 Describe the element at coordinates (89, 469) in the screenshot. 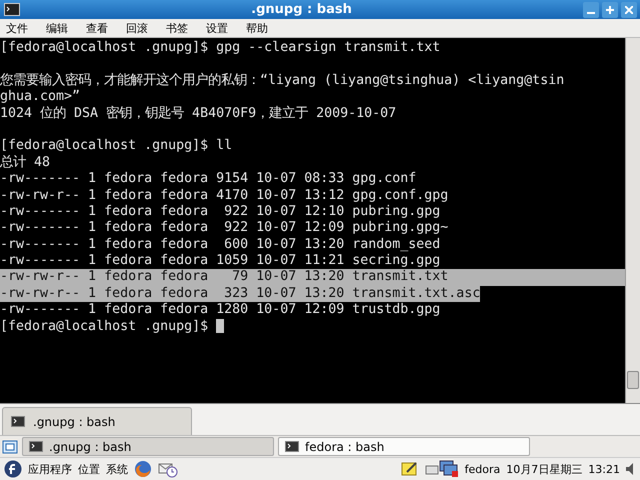

I see `panel-menu: 位置` at that location.